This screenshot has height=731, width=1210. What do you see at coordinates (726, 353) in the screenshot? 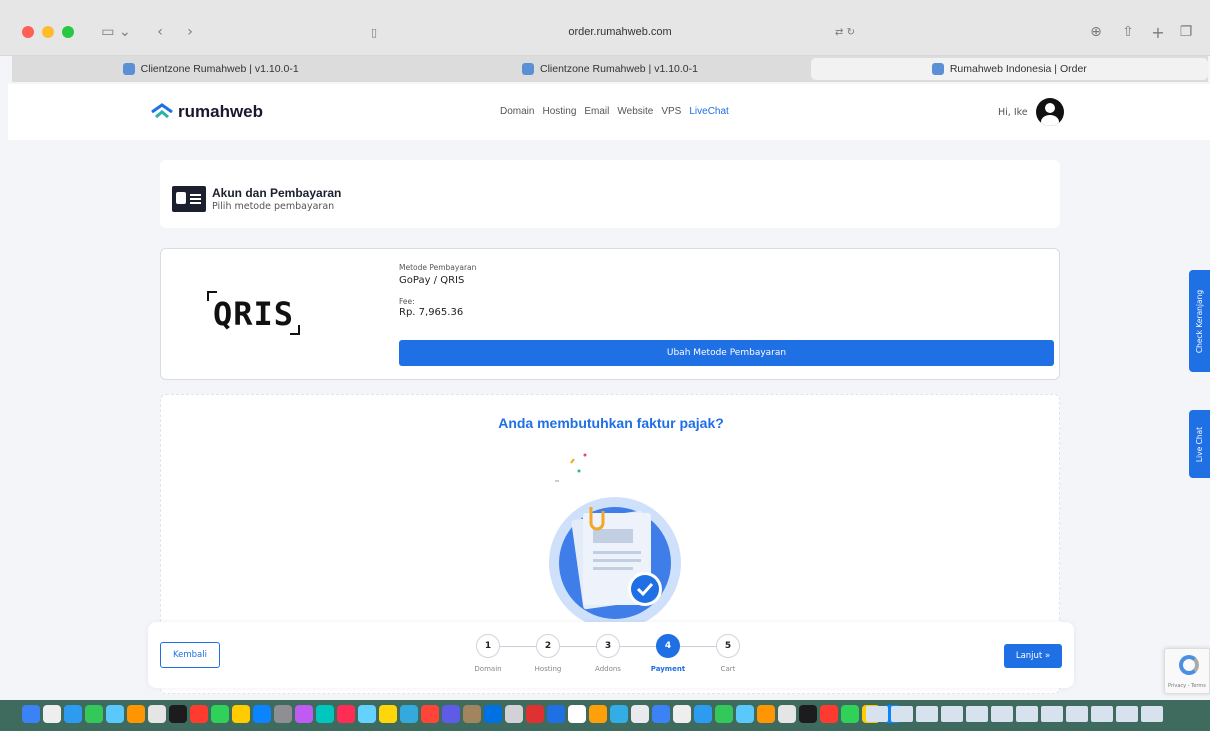
I see `change-payment-method-button: Ubah Metode Pembayaran` at bounding box center [726, 353].